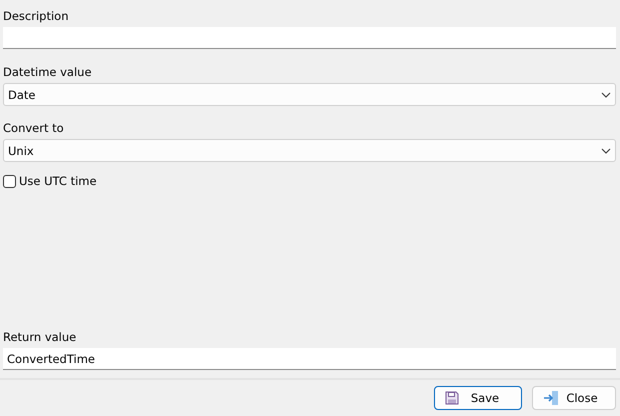 Image resolution: width=620 pixels, height=416 pixels. Describe the element at coordinates (309, 38) in the screenshot. I see `input-field` at that location.